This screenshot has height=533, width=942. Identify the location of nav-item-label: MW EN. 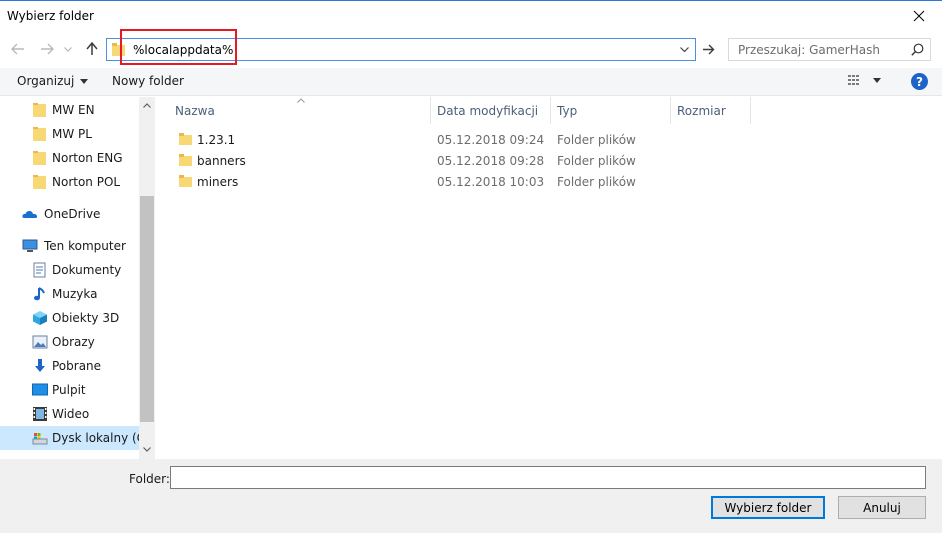
(73, 110).